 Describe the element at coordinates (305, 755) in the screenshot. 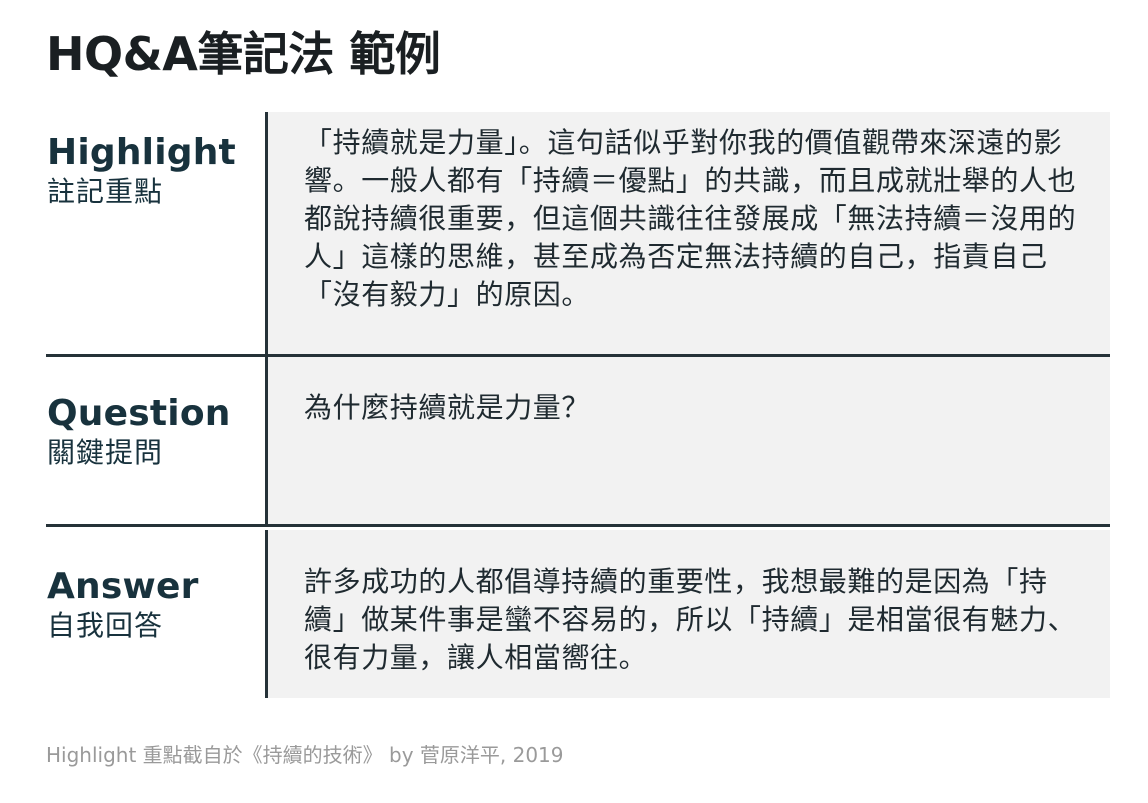

I see `source-footnote: Highlight 重點截自於《持續的技術》 by 菅原洋平, 2019` at that location.